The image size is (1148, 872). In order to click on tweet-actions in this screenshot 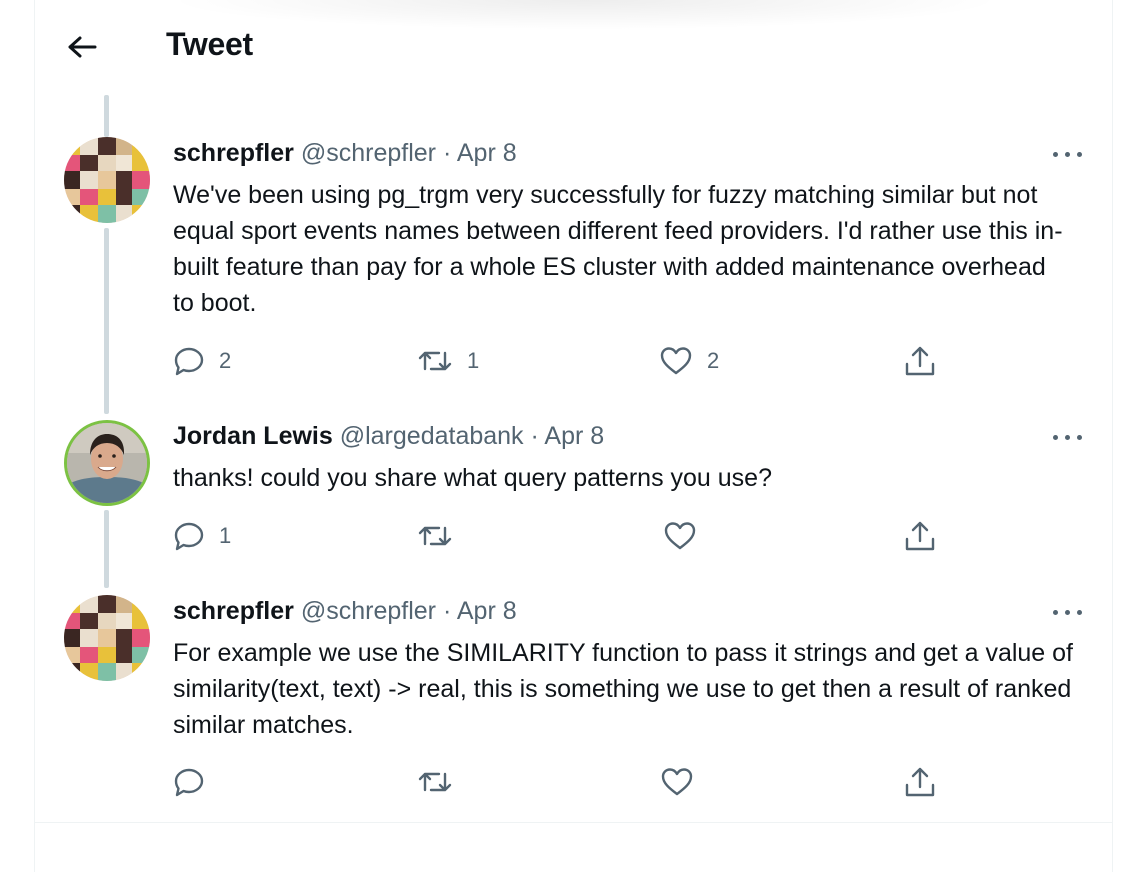, I will do `click(573, 782)`.